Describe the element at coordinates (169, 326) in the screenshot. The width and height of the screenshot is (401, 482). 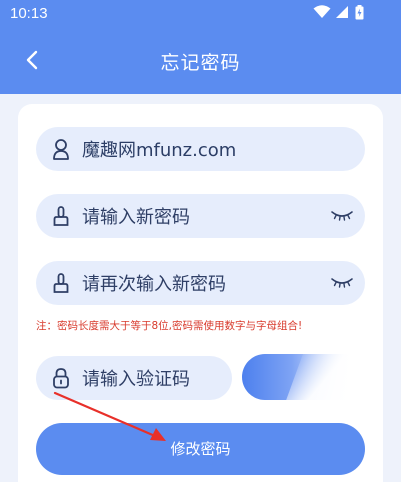
I see `password-rule-notice: 注：密码长度需大于等于8位,密码需使用数字与字母组合!` at that location.